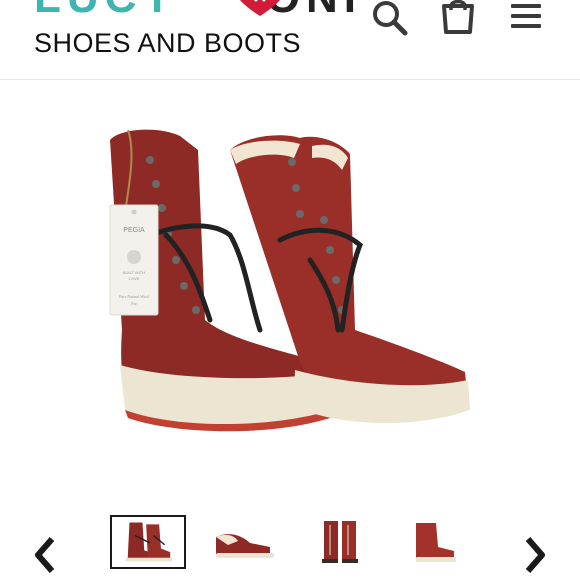 Image resolution: width=580 pixels, height=580 pixels. Describe the element at coordinates (134, 272) in the screenshot. I see `tag-line1: BUILT WITH` at that location.